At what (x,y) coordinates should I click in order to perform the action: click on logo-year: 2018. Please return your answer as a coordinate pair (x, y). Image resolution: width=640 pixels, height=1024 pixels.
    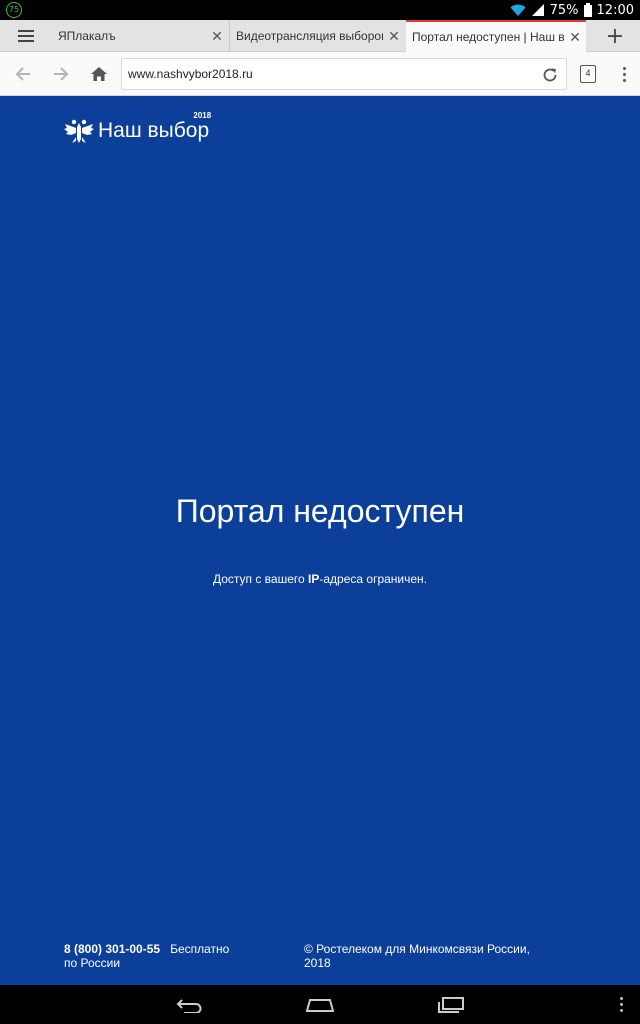
    Looking at the image, I should click on (202, 115).